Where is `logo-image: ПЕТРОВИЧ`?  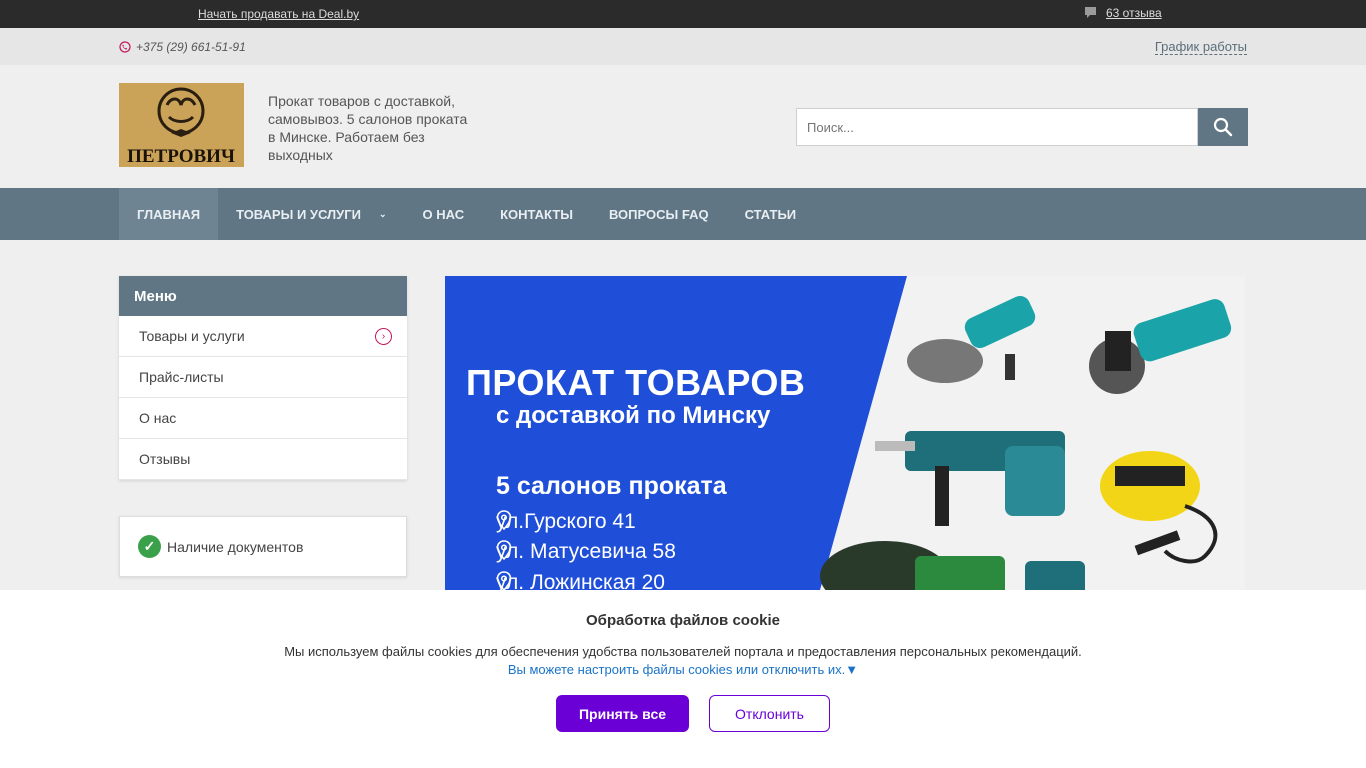
logo-image: ПЕТРОВИЧ is located at coordinates (181, 125).